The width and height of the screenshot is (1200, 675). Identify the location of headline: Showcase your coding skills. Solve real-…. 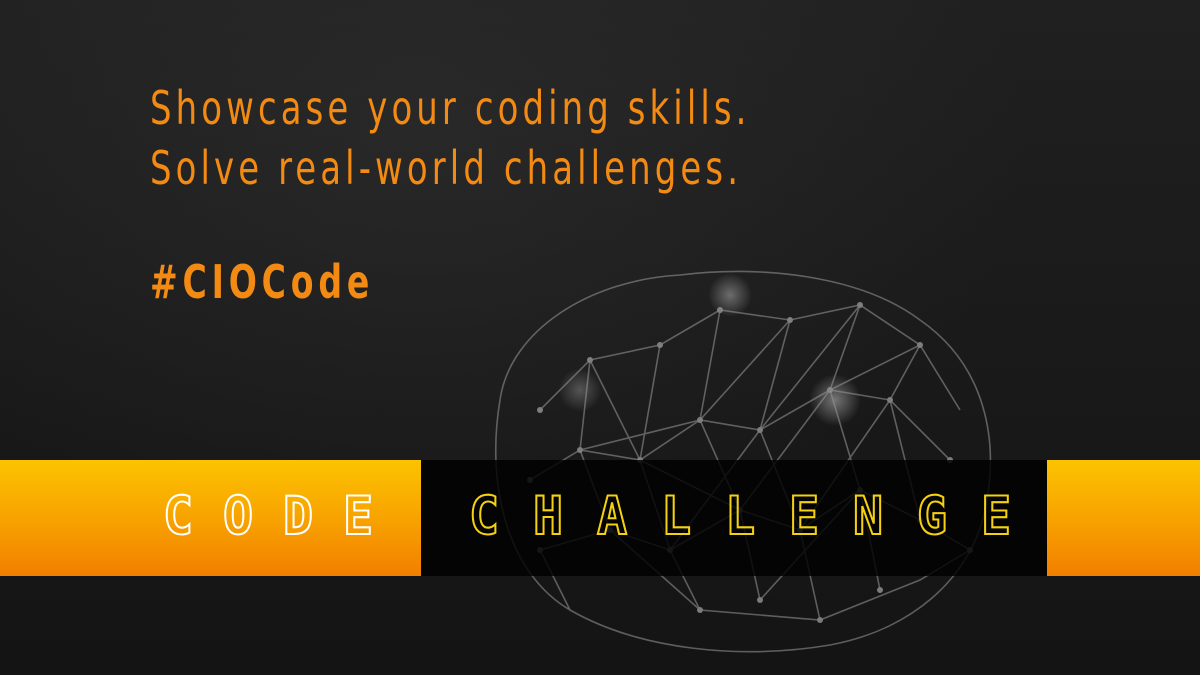
(450, 138).